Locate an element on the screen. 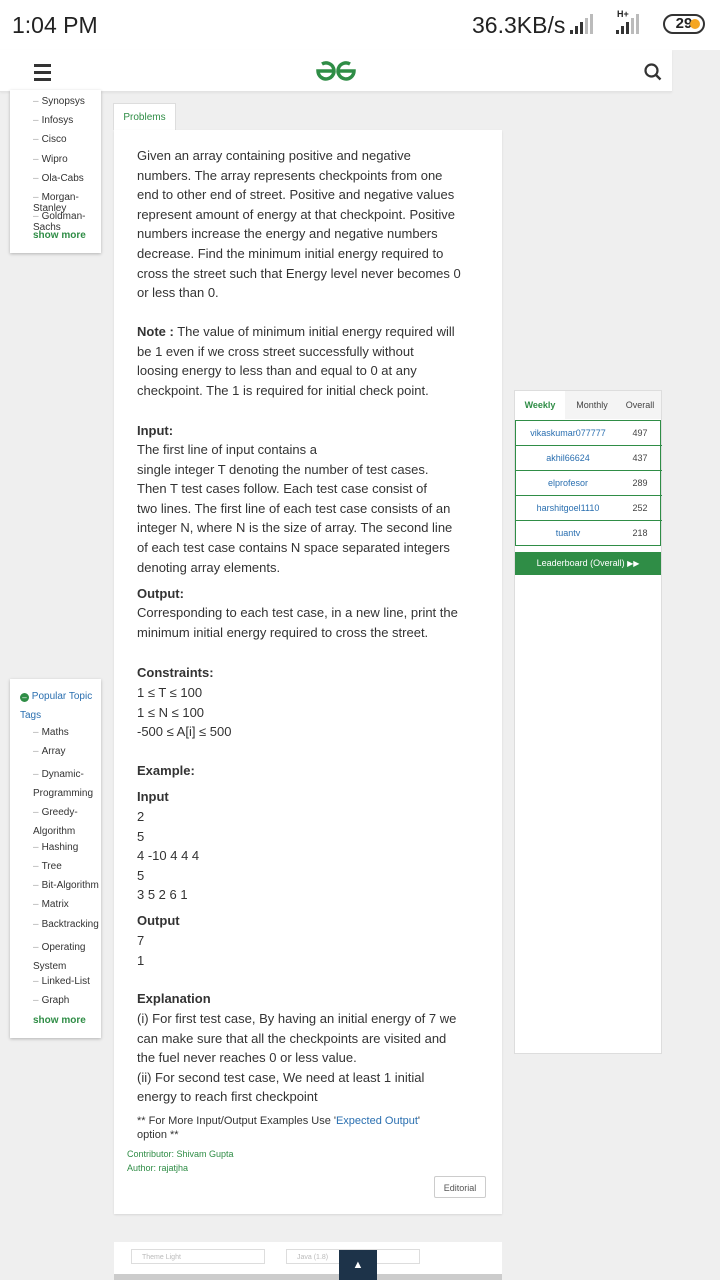 This screenshot has height=1280, width=720. leaderboard-tabs: Weekly Monthly Overall is located at coordinates (588, 405).